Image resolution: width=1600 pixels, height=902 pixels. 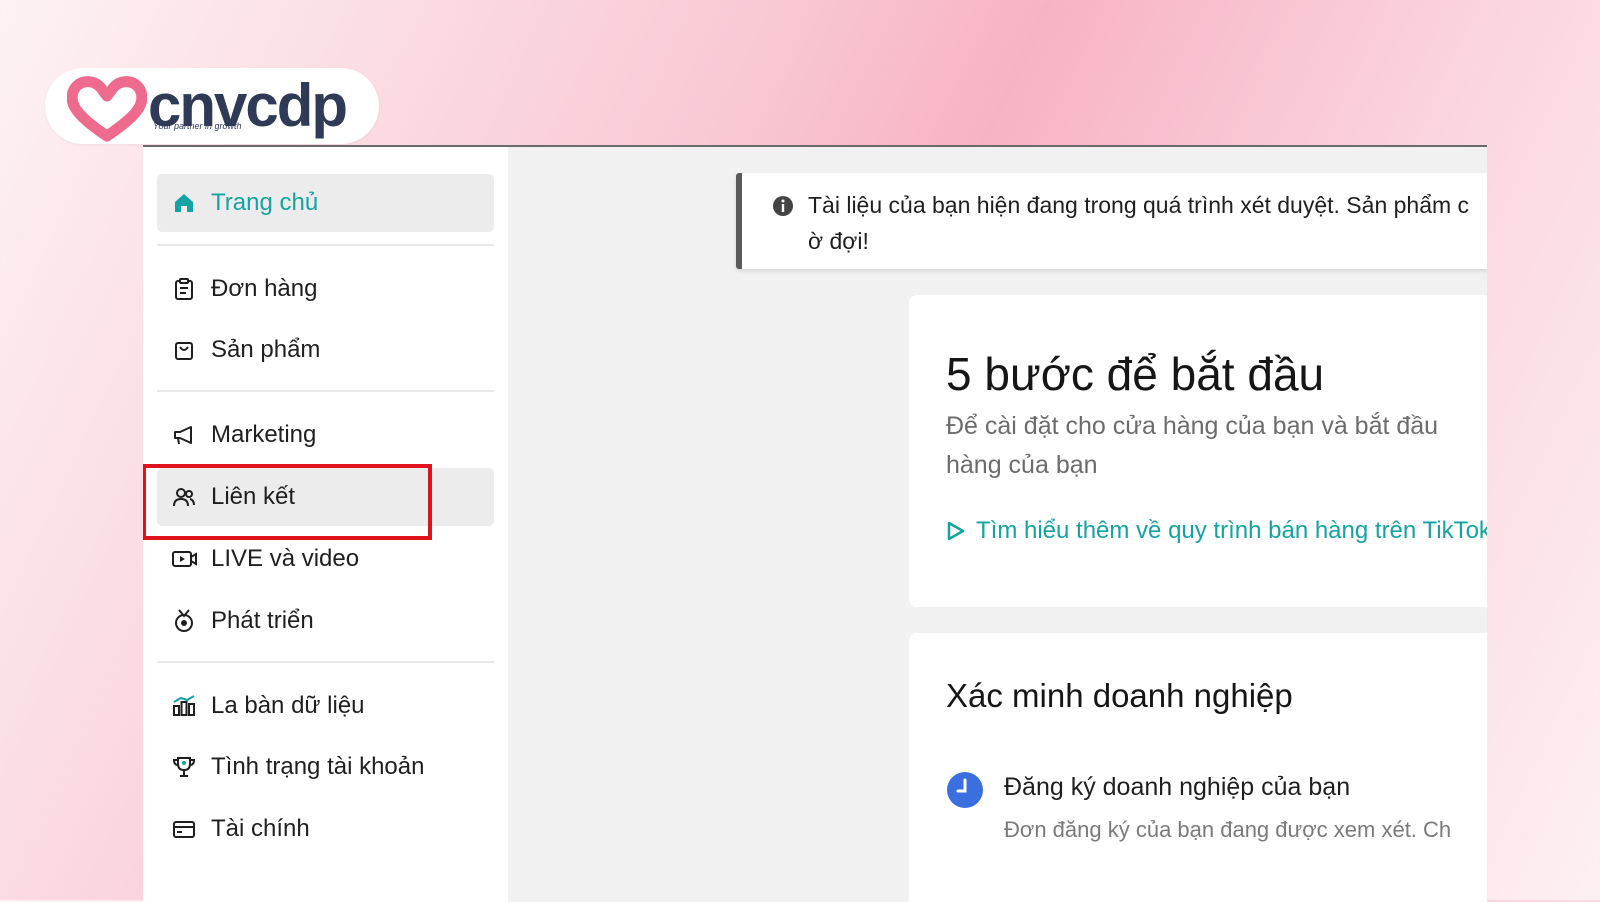 I want to click on sidebar-item-label: LIVE và video, so click(x=285, y=558).